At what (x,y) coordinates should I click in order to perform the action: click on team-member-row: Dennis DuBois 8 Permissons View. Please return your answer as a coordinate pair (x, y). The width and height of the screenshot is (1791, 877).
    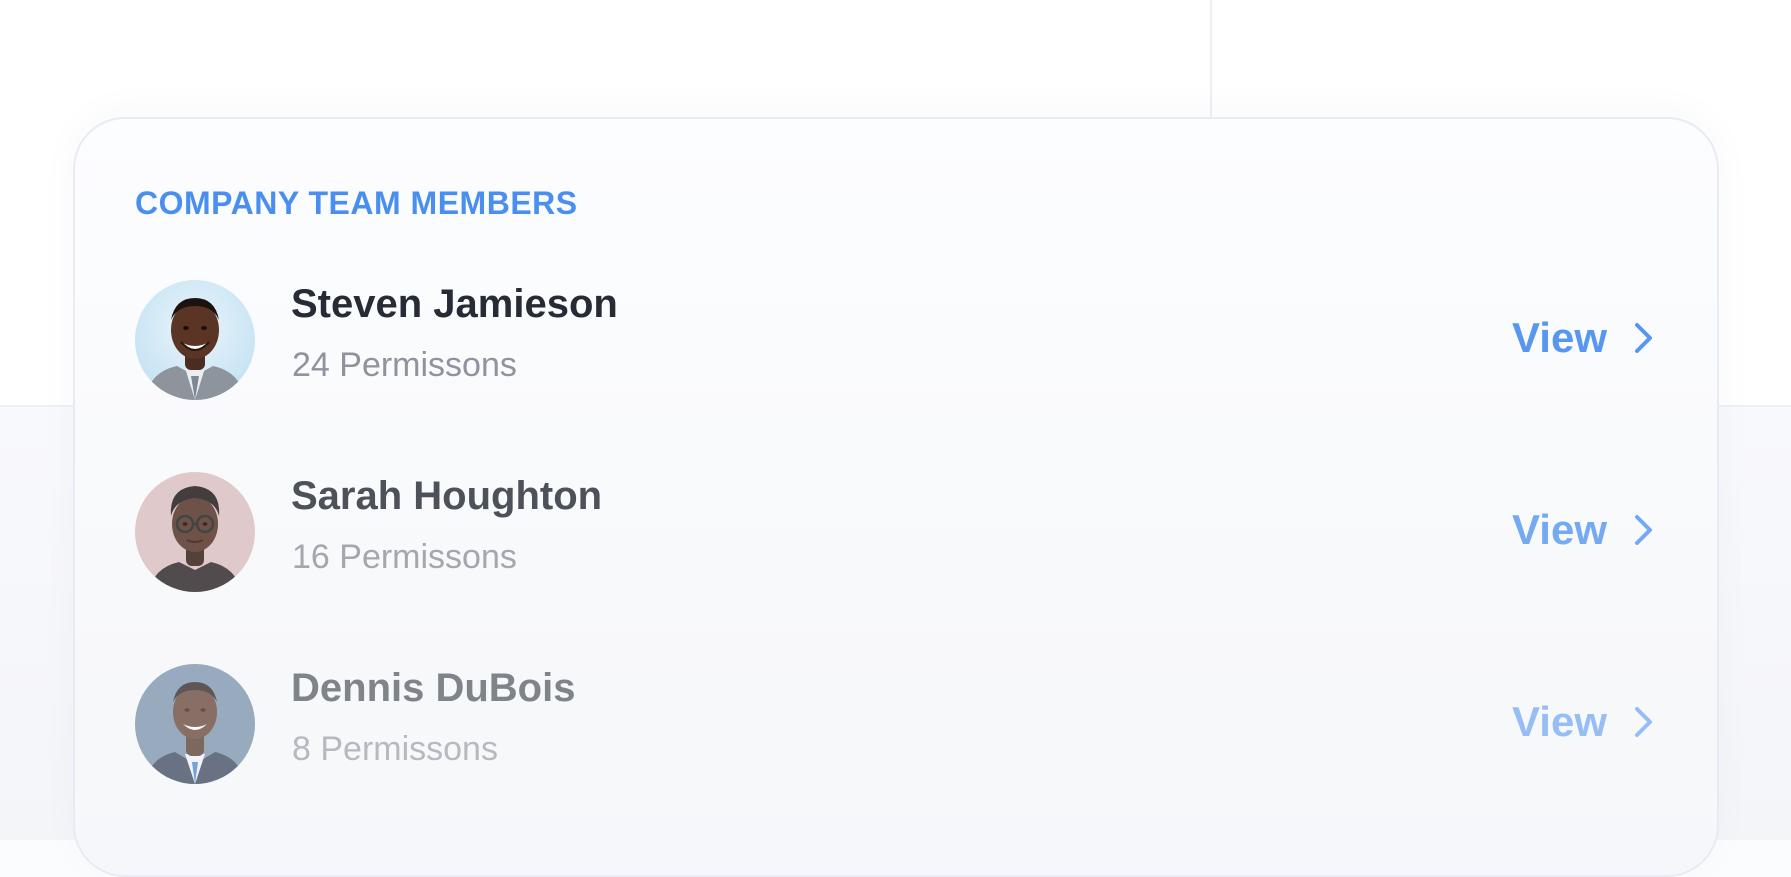
    Looking at the image, I should click on (895, 726).